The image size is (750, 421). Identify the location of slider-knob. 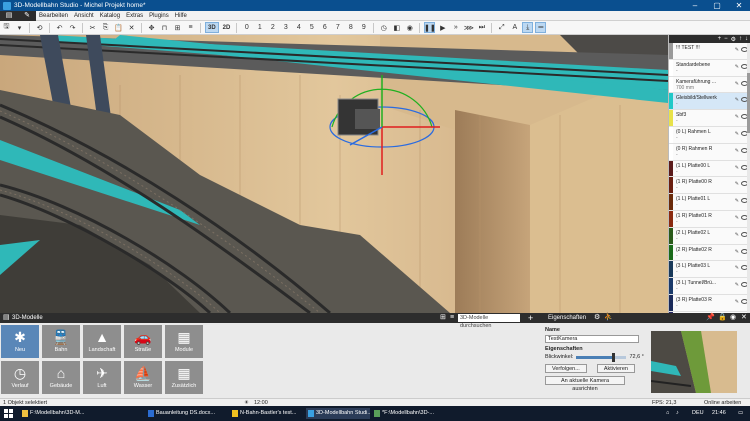
(614, 357).